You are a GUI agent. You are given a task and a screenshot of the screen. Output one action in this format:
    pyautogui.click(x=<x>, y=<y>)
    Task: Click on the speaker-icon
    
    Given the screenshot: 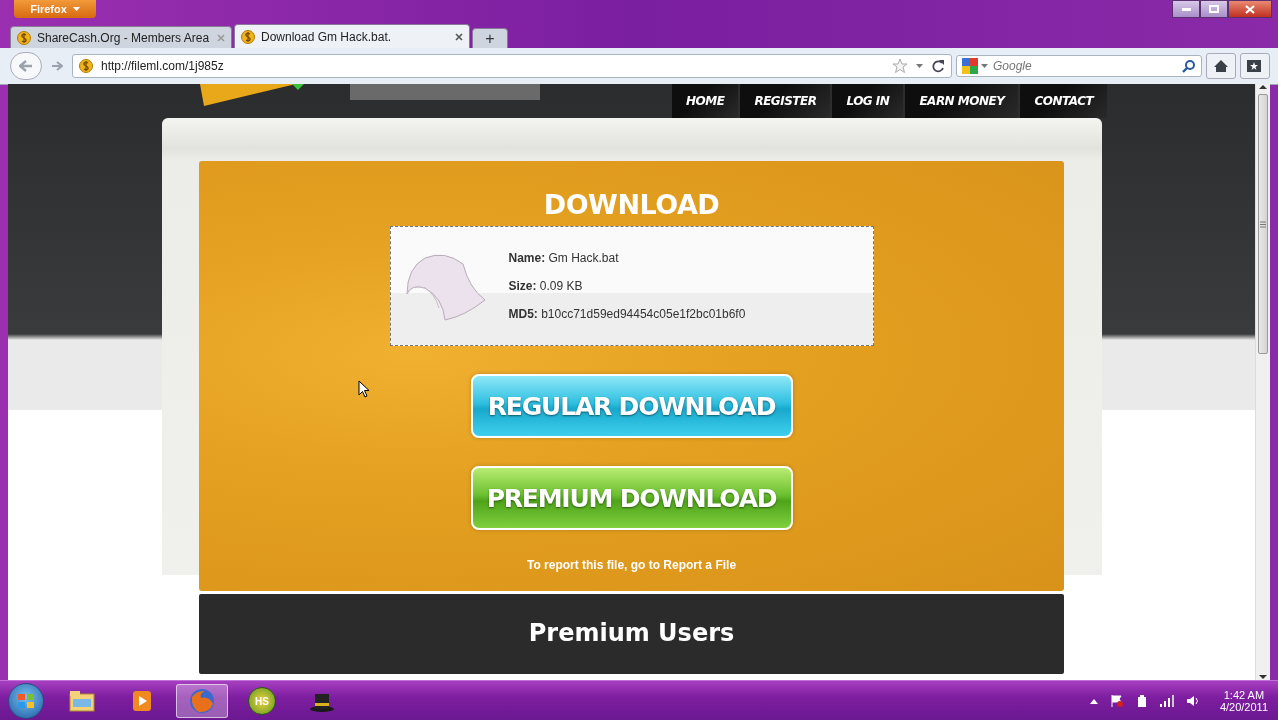 What is the action you would take?
    pyautogui.click(x=1192, y=701)
    